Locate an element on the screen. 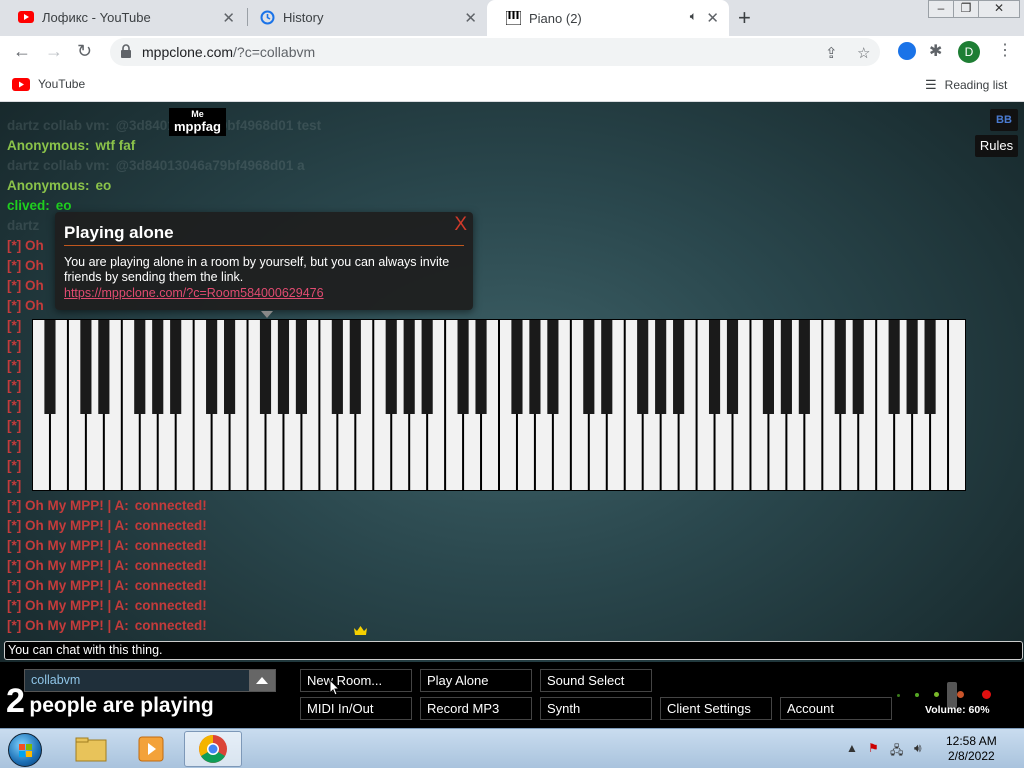 This screenshot has height=768, width=1024. chat-input: You can chat with this thing. is located at coordinates (513, 650).